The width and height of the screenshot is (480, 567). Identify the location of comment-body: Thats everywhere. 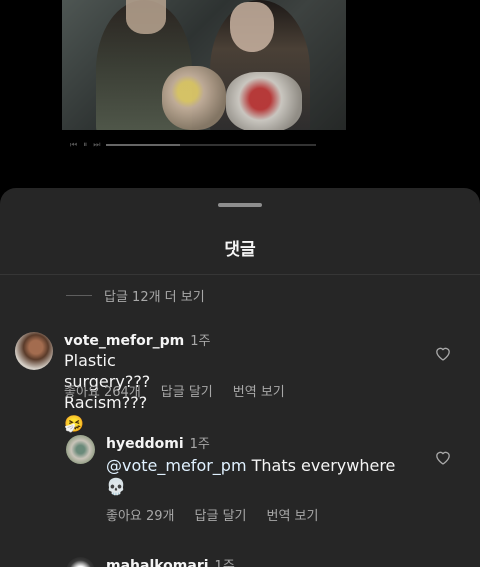
(321, 465).